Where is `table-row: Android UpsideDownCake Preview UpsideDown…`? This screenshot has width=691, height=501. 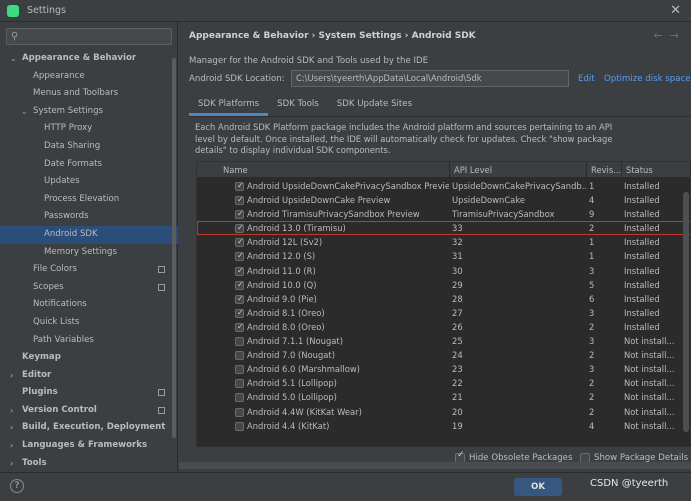
table-row: Android UpsideDownCake Preview UpsideDown… is located at coordinates (443, 200).